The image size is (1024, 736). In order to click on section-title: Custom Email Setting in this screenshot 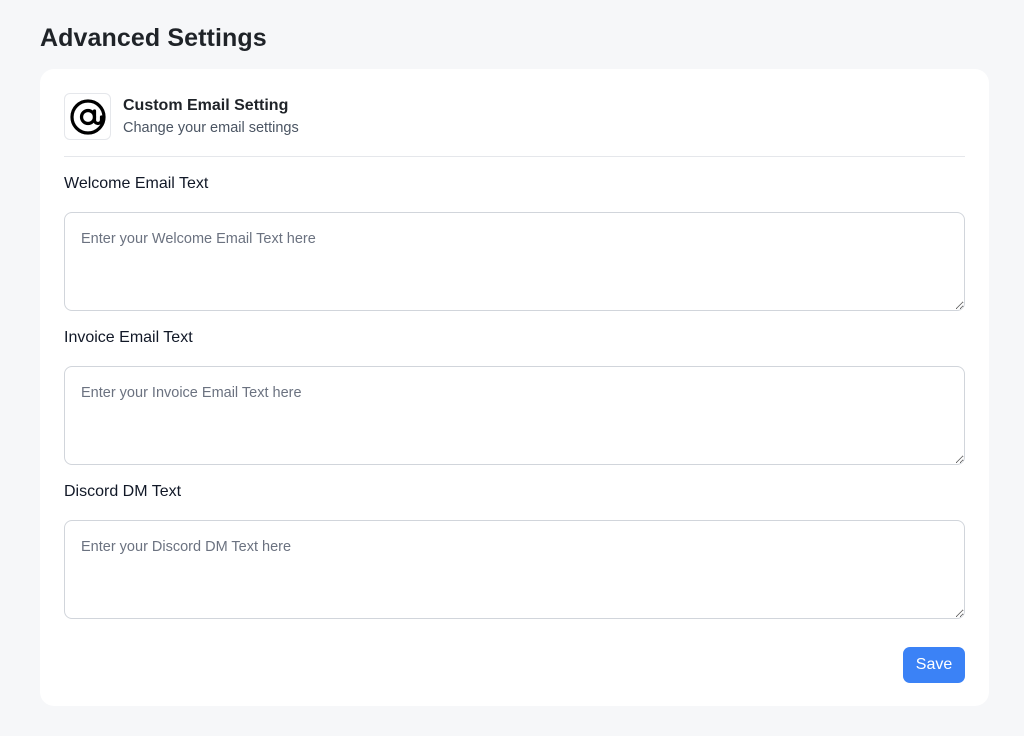, I will do `click(206, 105)`.